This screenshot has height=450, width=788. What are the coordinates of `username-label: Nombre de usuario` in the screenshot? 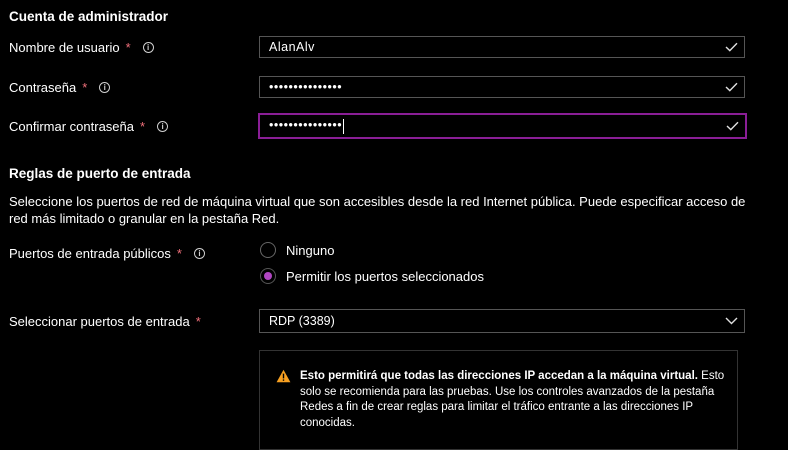 It's located at (64, 47).